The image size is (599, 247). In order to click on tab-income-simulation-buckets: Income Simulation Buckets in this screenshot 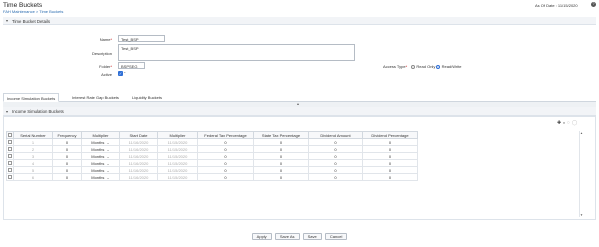, I will do `click(31, 97)`.